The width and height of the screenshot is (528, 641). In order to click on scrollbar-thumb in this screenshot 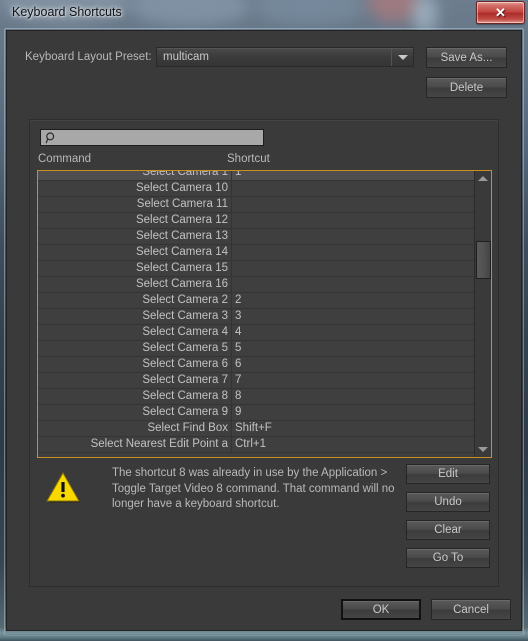, I will do `click(483, 260)`.